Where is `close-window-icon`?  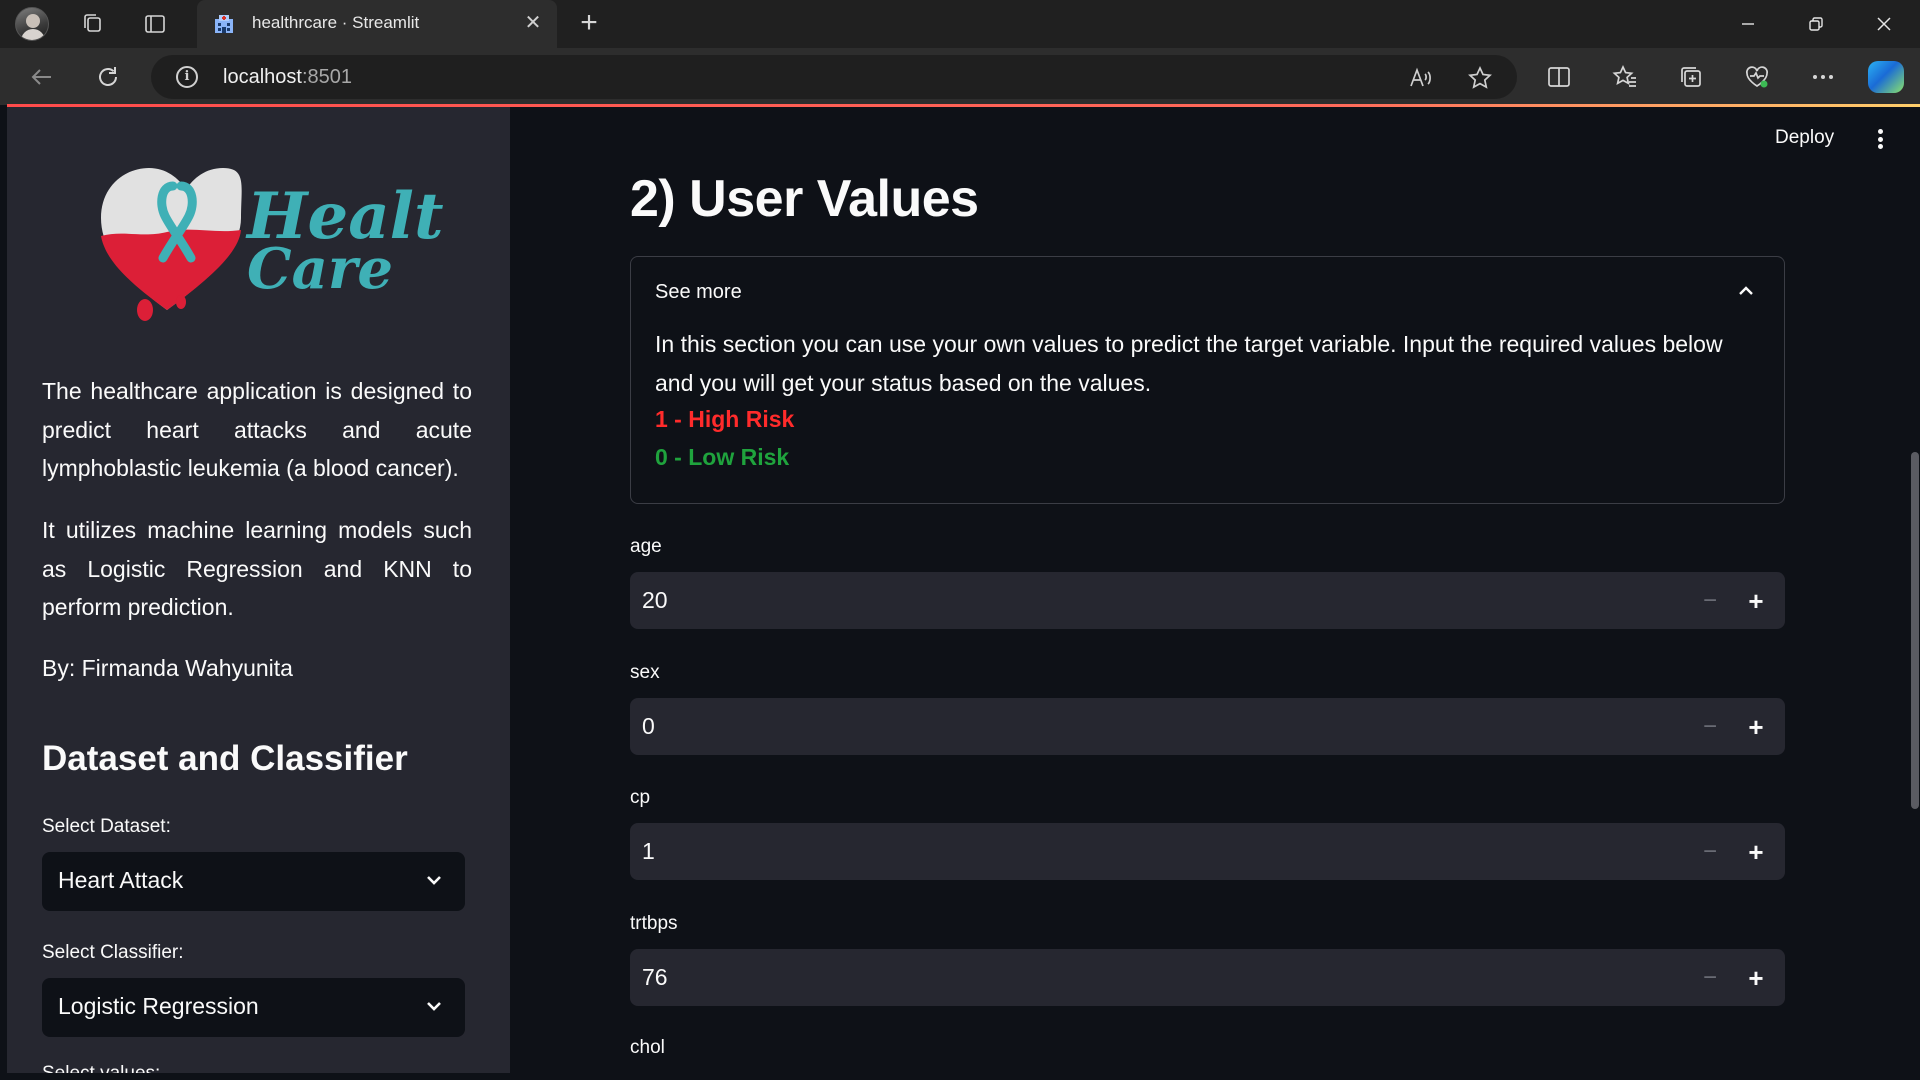 close-window-icon is located at coordinates (1884, 24).